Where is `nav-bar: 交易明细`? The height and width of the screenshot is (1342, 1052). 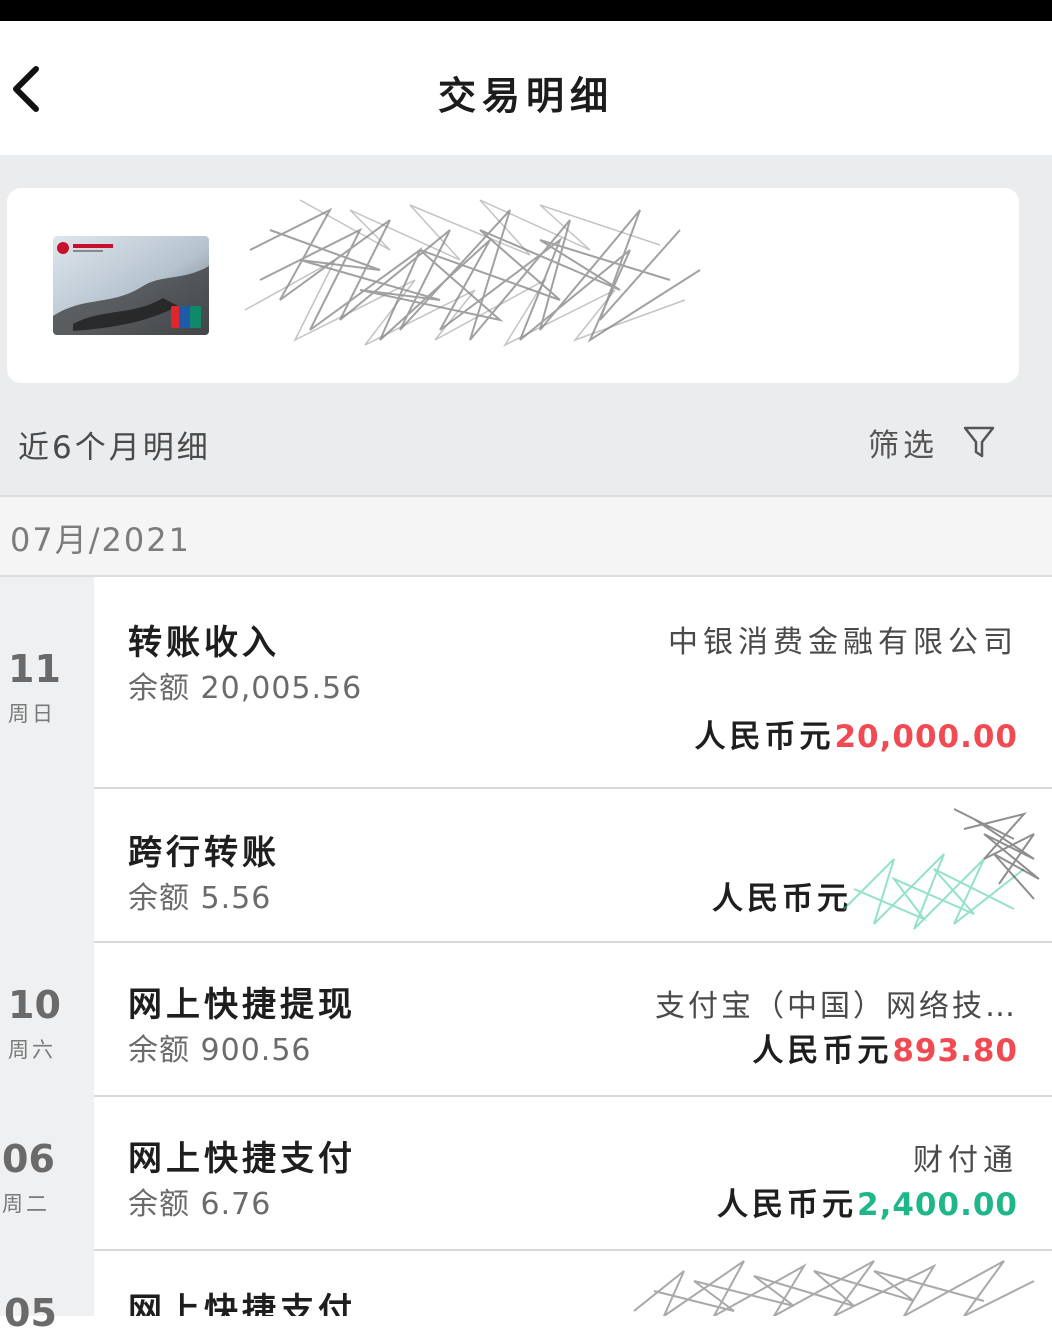
nav-bar: 交易明细 is located at coordinates (526, 88).